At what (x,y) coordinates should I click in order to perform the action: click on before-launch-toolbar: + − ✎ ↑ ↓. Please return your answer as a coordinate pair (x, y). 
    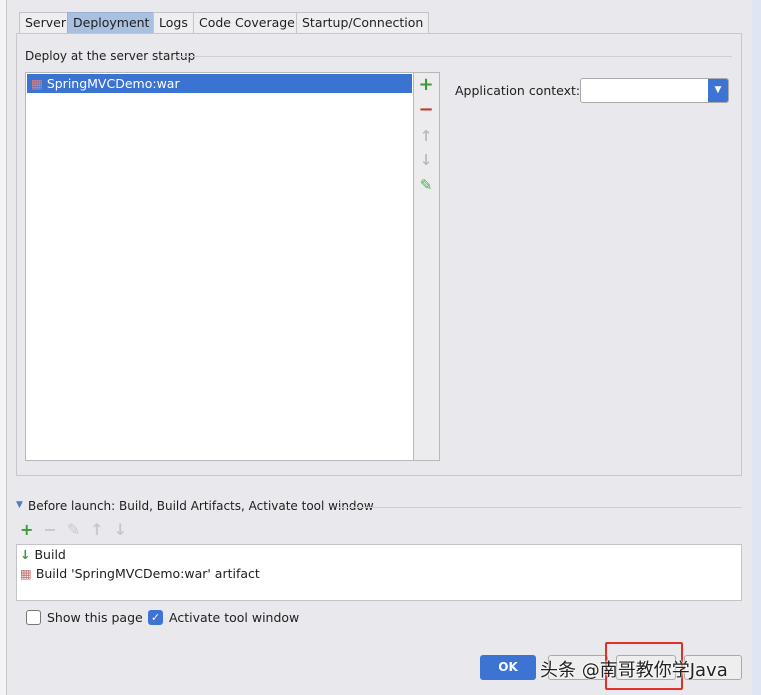
    Looking at the image, I should click on (73, 529).